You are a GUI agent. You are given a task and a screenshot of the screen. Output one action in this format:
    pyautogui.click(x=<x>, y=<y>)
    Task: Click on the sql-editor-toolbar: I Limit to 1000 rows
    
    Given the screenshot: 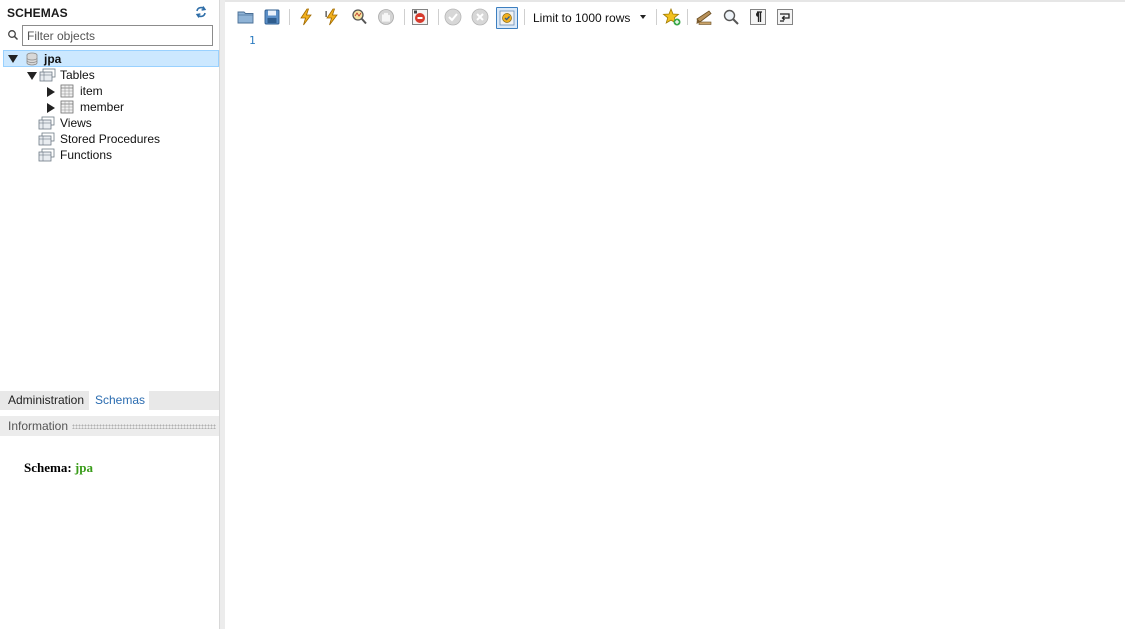 What is the action you would take?
    pyautogui.click(x=675, y=15)
    